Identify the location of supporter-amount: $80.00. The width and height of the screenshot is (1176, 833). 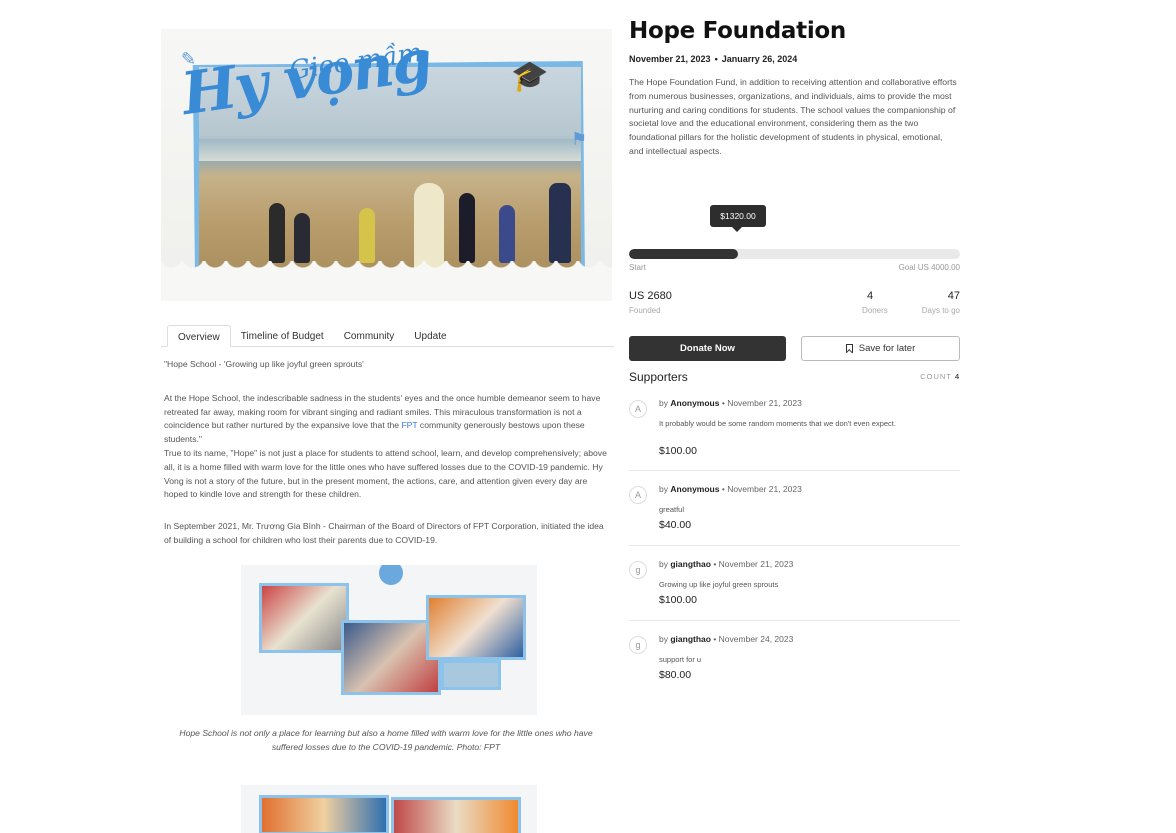
(675, 675).